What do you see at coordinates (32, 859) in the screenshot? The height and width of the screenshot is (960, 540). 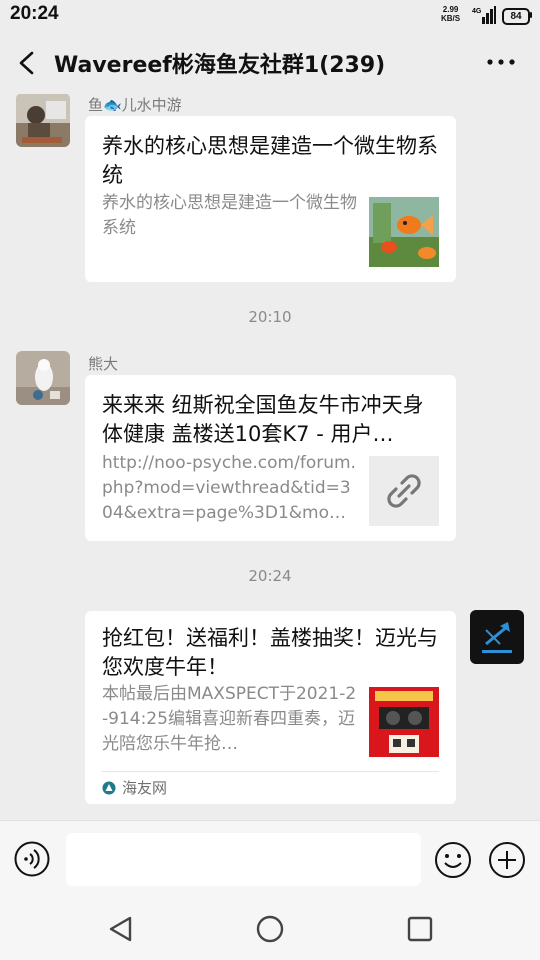 I see `voice-input-icon` at bounding box center [32, 859].